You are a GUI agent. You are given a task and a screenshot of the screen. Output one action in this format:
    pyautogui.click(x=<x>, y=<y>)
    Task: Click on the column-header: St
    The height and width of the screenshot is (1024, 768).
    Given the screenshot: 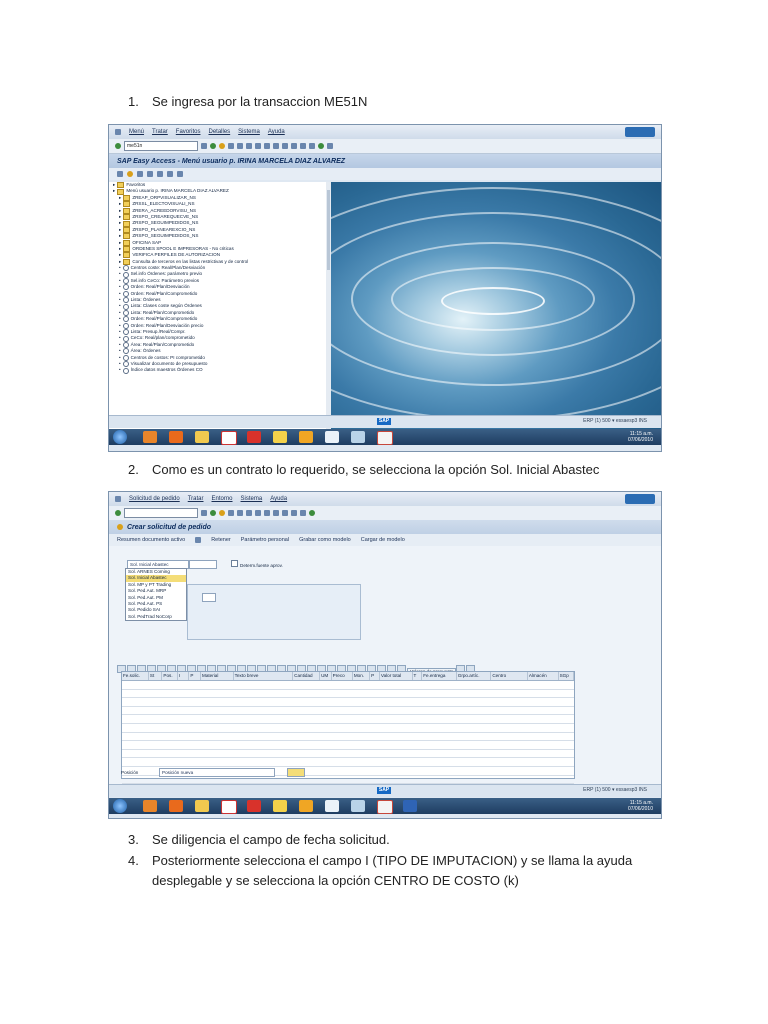 What is the action you would take?
    pyautogui.click(x=156, y=676)
    